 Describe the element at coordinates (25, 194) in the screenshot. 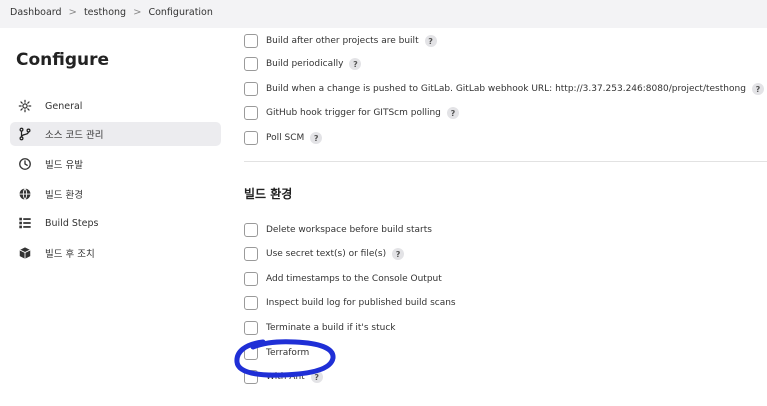

I see `globe-icon` at that location.